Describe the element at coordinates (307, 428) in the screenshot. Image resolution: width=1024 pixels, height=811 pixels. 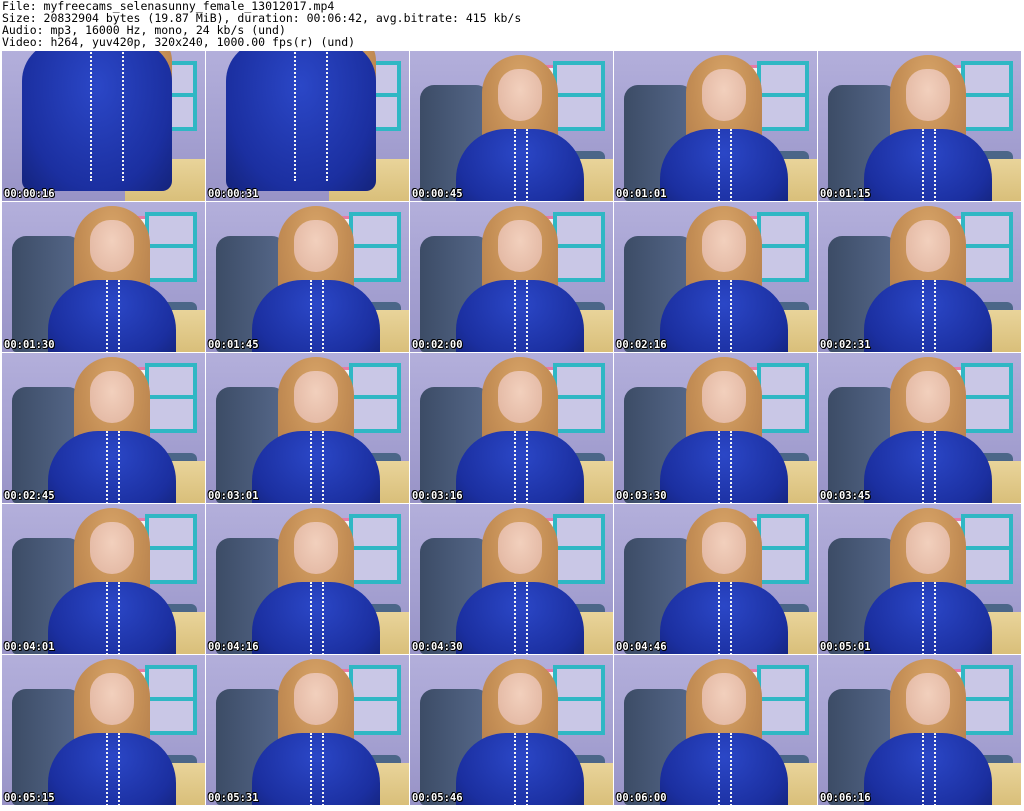
I see `thumbnail-frame: 00:03:01` at that location.